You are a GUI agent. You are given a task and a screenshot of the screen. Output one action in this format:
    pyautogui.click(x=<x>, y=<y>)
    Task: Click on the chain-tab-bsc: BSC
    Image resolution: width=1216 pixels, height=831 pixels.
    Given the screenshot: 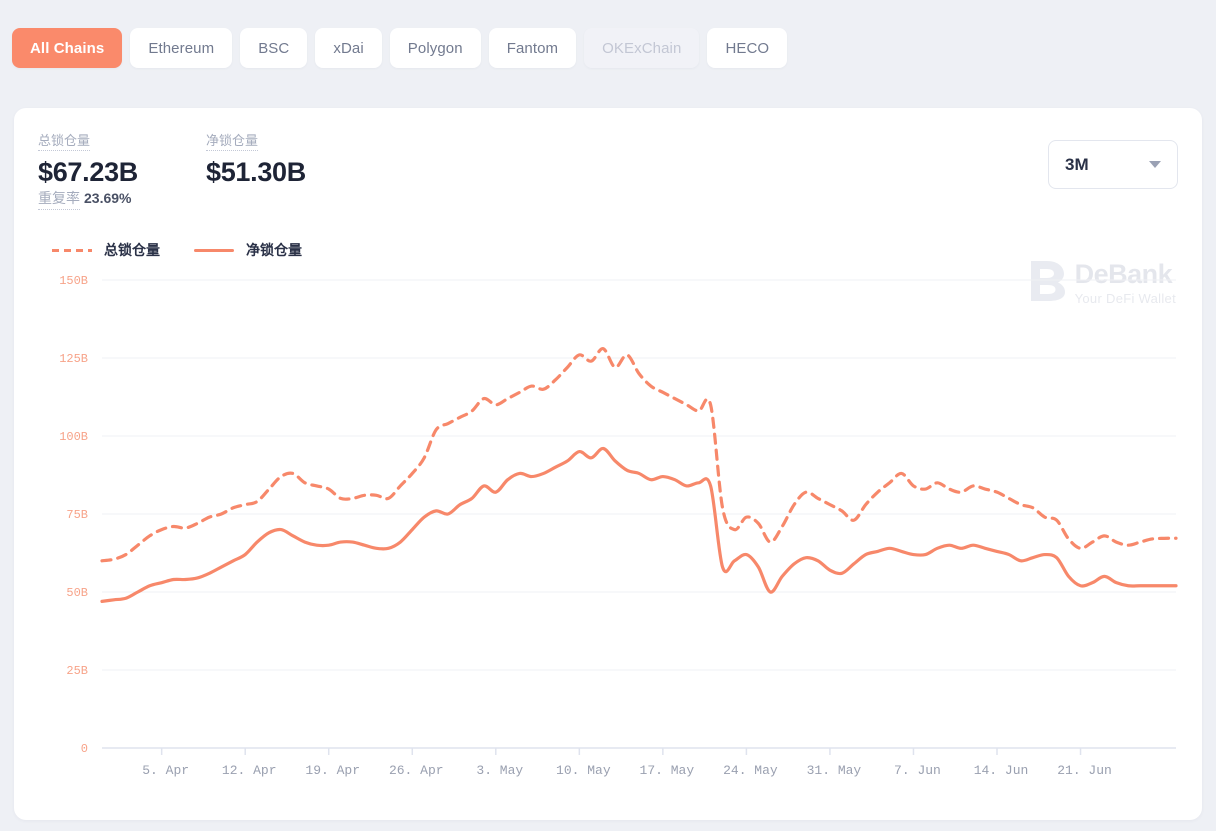 What is the action you would take?
    pyautogui.click(x=274, y=48)
    